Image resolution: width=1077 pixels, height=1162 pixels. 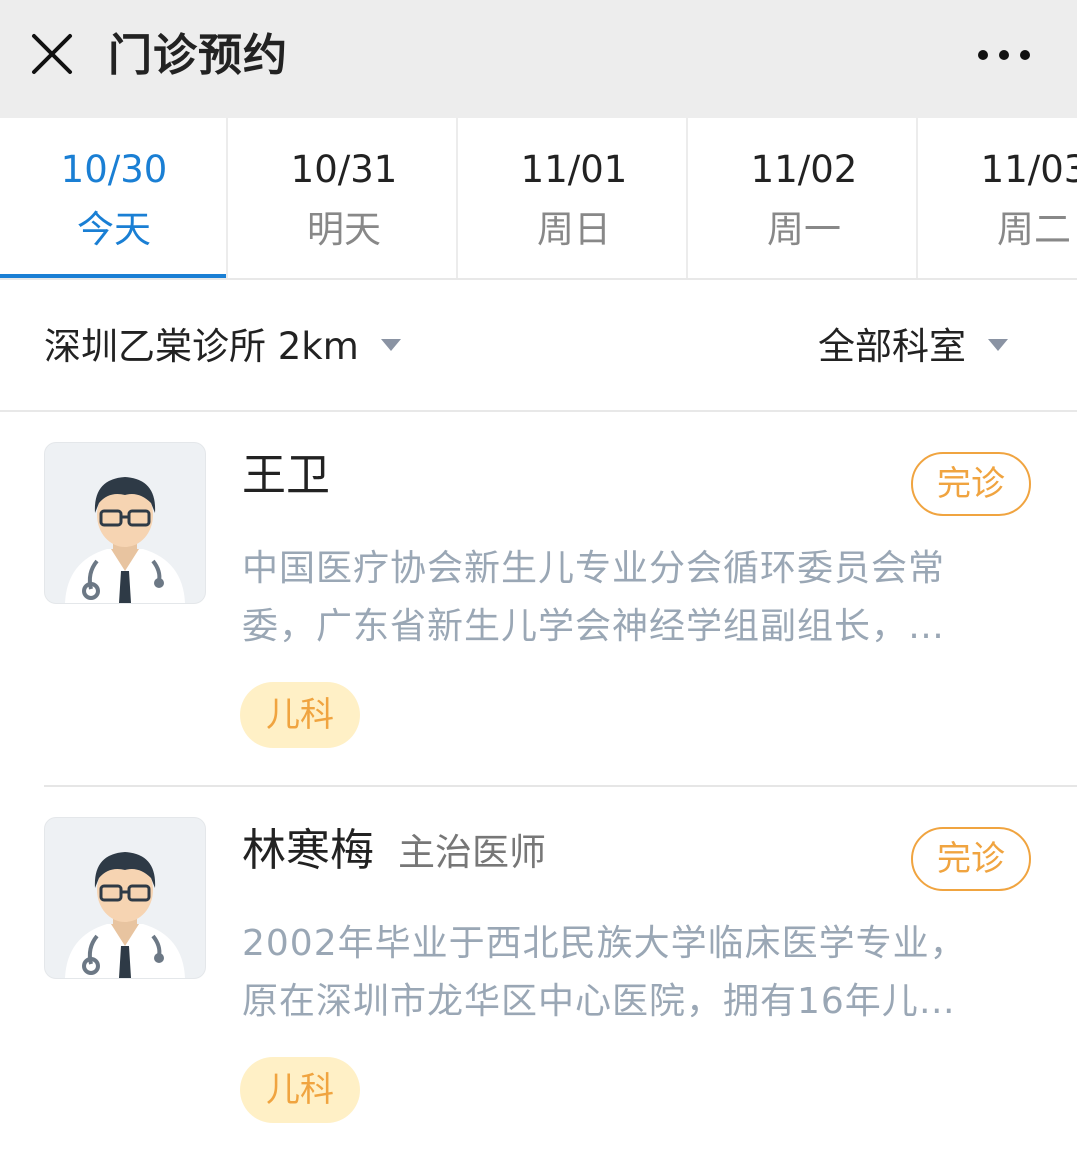 I want to click on department-filter: 全部科室, so click(x=913, y=347).